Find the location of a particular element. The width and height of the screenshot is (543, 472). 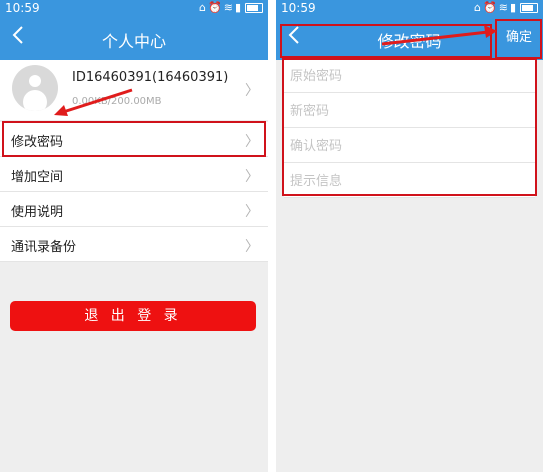

screen-divider is located at coordinates (272, 236).